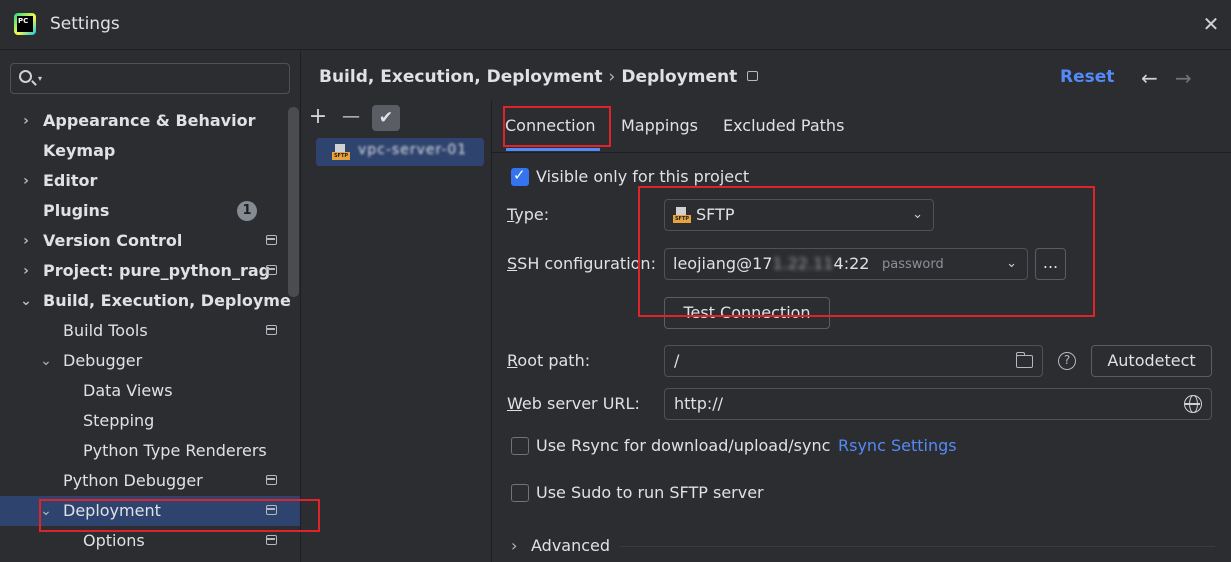 This screenshot has height=562, width=1231. What do you see at coordinates (677, 360) in the screenshot?
I see `root-path-value: /` at bounding box center [677, 360].